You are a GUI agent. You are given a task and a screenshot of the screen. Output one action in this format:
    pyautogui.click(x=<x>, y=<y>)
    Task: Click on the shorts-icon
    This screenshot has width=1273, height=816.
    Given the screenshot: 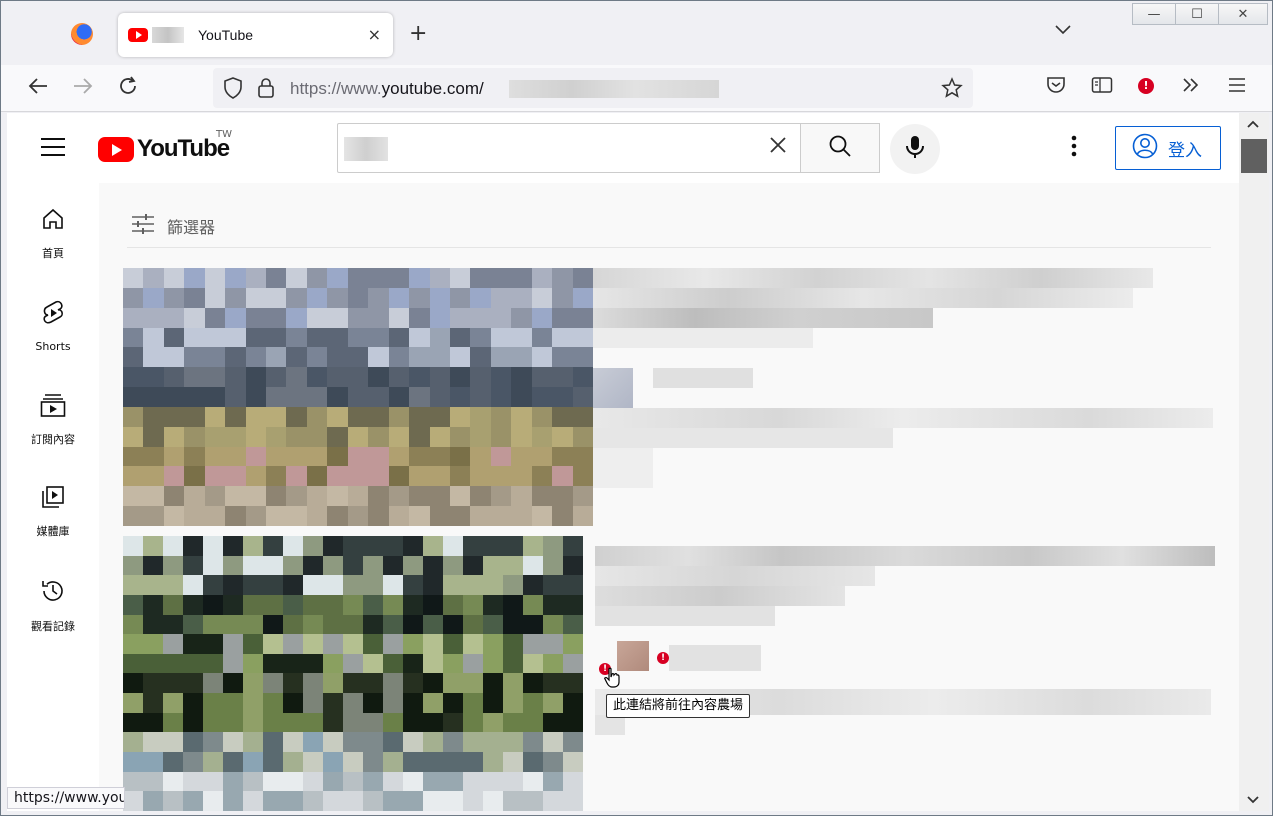 What is the action you would take?
    pyautogui.click(x=53, y=315)
    